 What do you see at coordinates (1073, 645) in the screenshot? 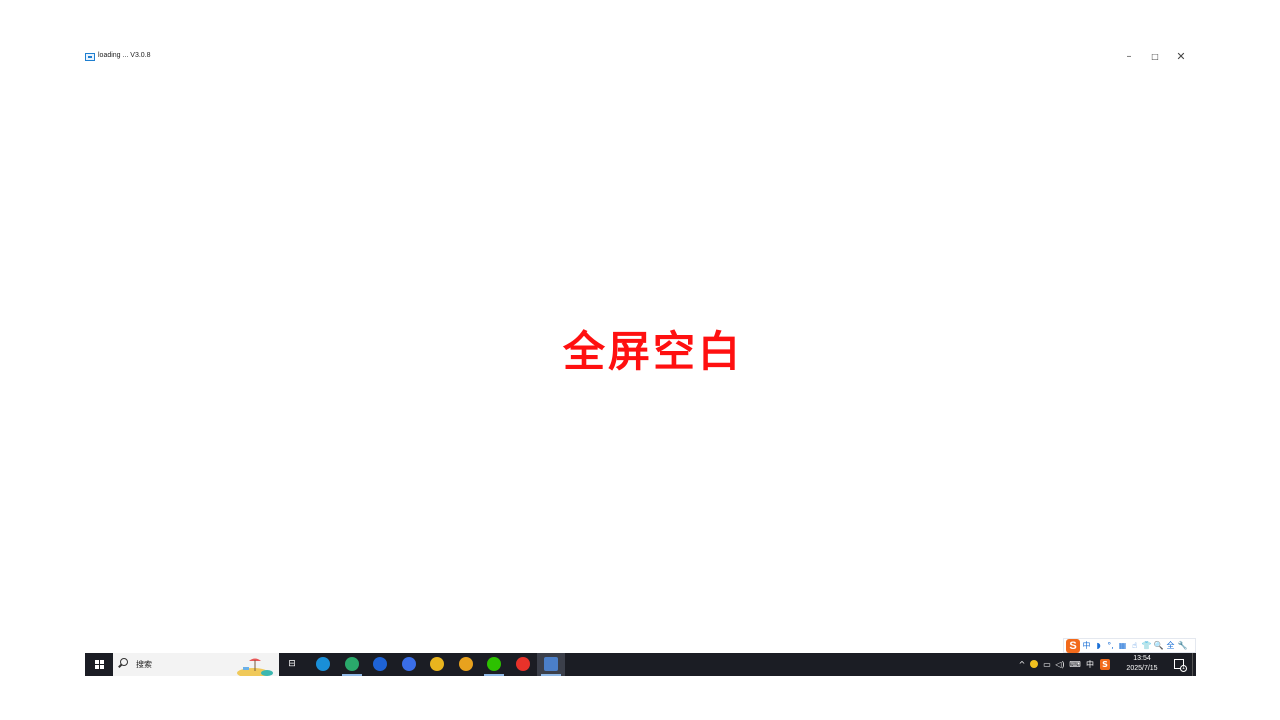
I see `sogou-ime-icon: S` at bounding box center [1073, 645].